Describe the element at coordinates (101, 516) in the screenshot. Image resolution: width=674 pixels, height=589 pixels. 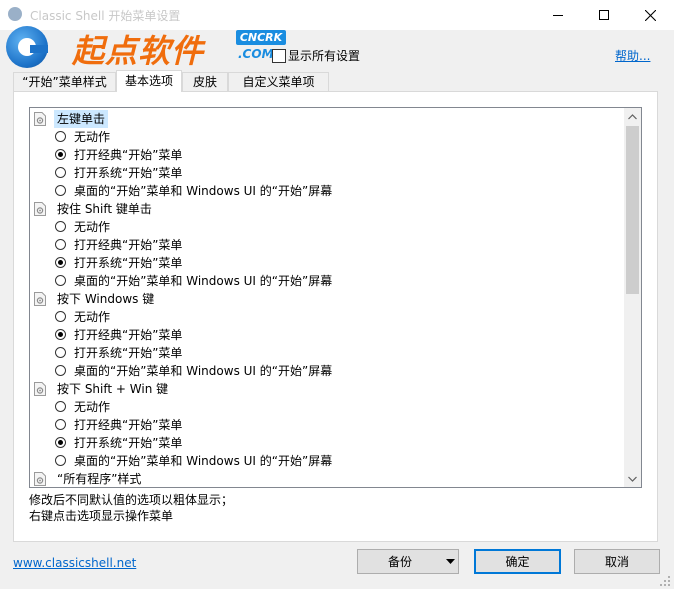
I see `hint-line-2: 右键点击选项显示操作菜单` at that location.